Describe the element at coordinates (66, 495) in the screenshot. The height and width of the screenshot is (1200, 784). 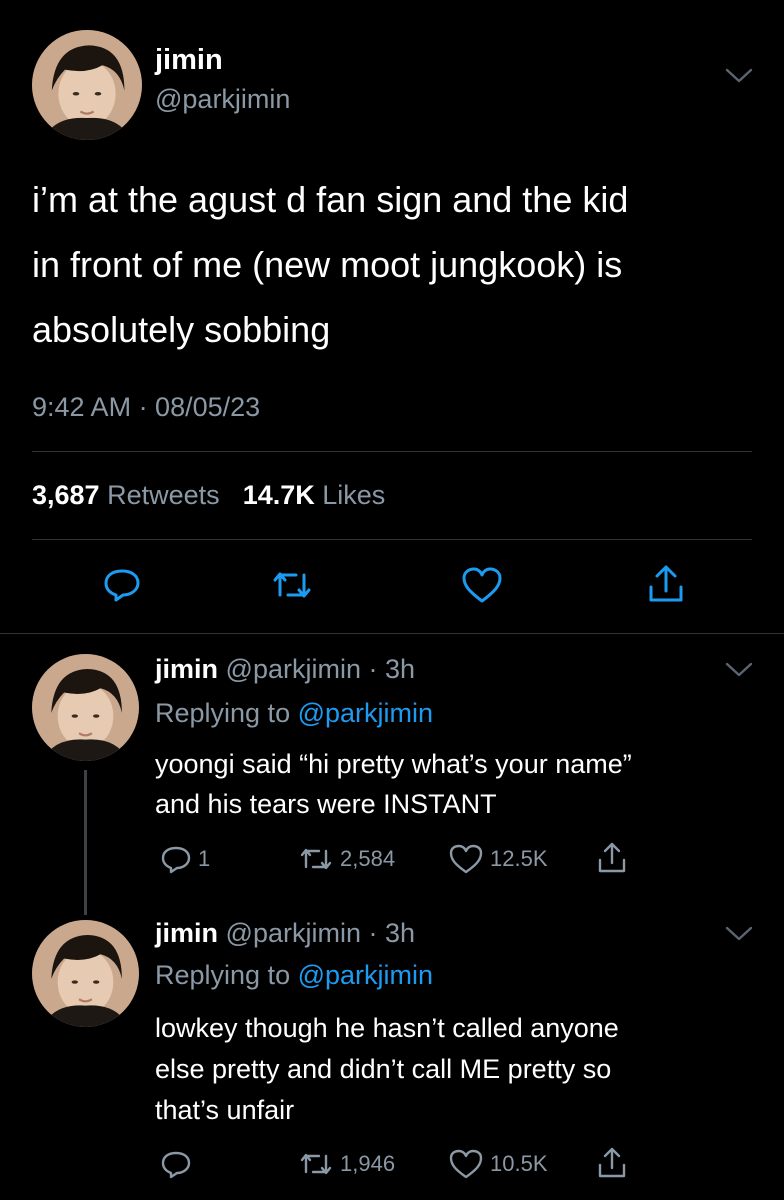
I see `retweets-count: 3,687` at that location.